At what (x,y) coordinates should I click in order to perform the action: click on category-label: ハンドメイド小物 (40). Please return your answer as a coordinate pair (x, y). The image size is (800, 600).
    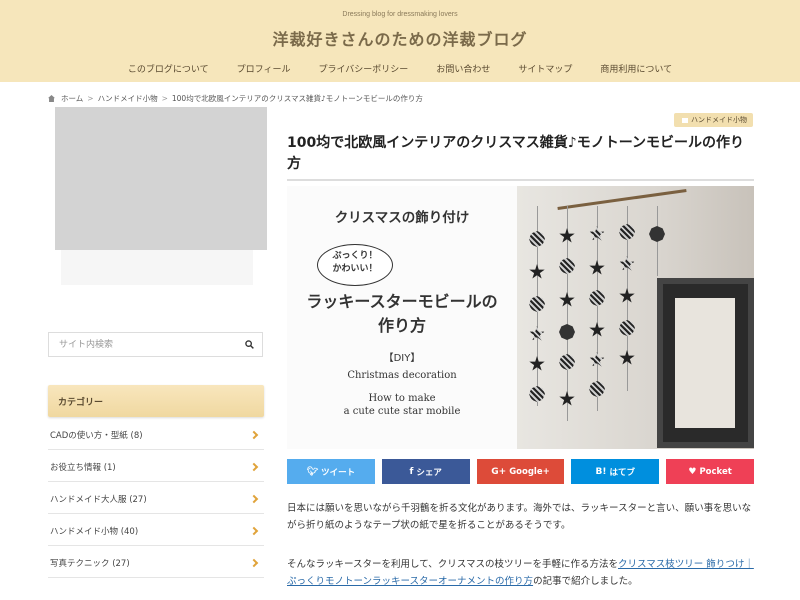
    Looking at the image, I should click on (94, 531).